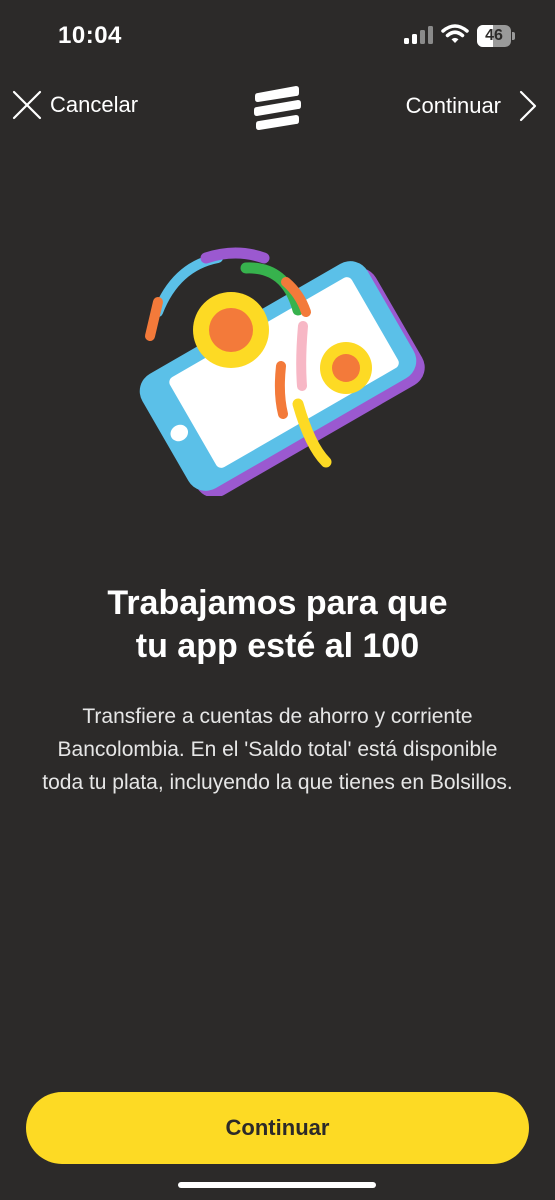 This screenshot has width=555, height=1200. What do you see at coordinates (277, 1185) in the screenshot?
I see `home-indicator` at bounding box center [277, 1185].